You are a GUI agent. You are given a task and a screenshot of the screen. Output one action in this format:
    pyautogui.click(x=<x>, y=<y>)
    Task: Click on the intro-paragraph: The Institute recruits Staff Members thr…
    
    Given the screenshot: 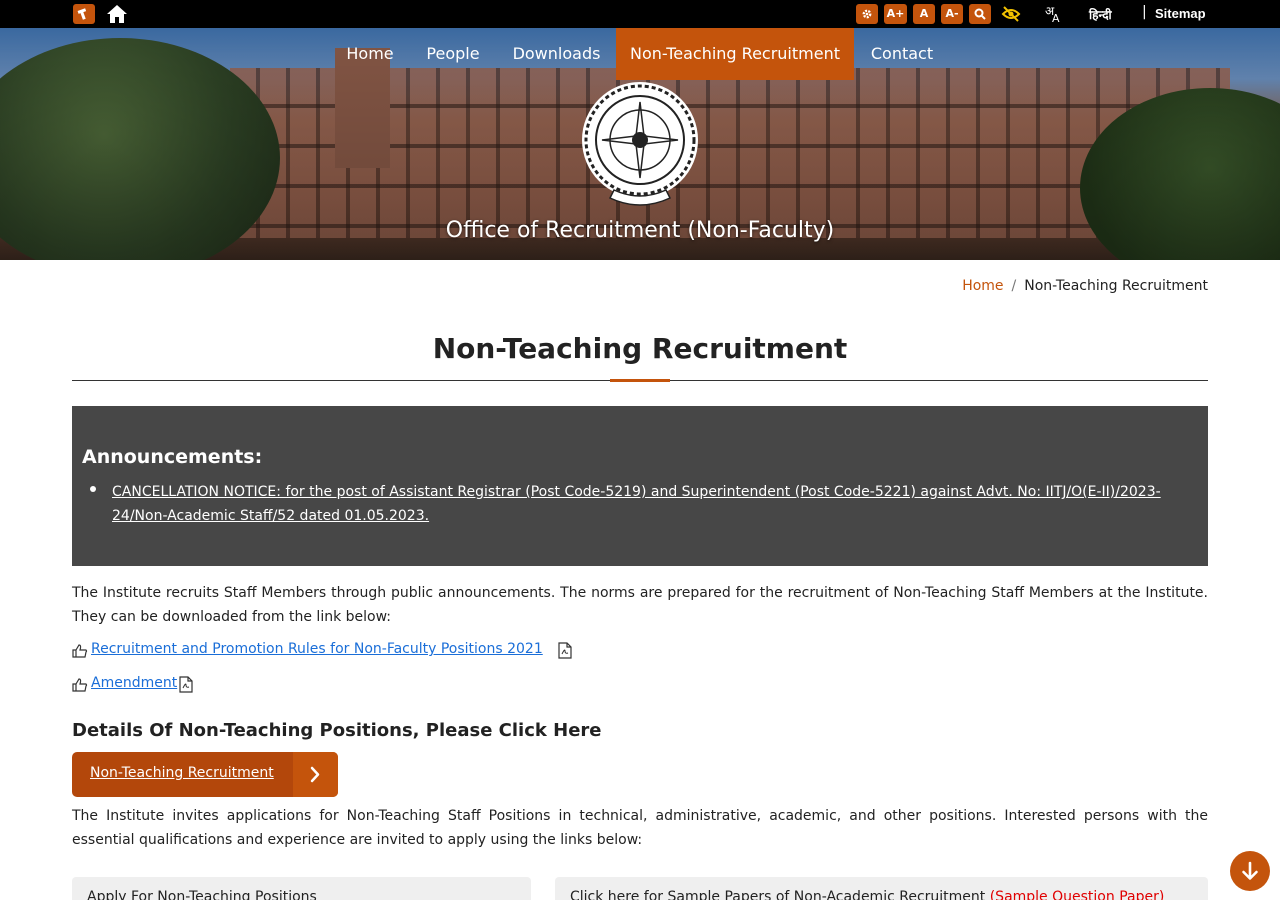 What is the action you would take?
    pyautogui.click(x=640, y=605)
    